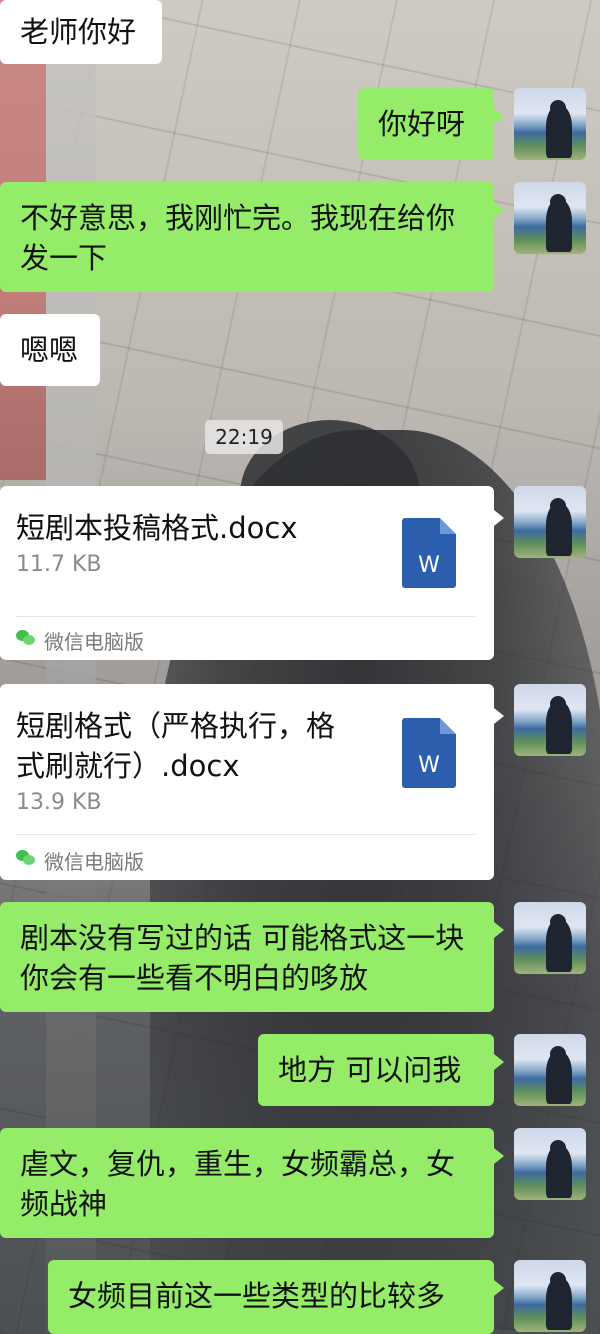 This screenshot has height=1334, width=600. I want to click on chat-timestamp: 22:19, so click(244, 437).